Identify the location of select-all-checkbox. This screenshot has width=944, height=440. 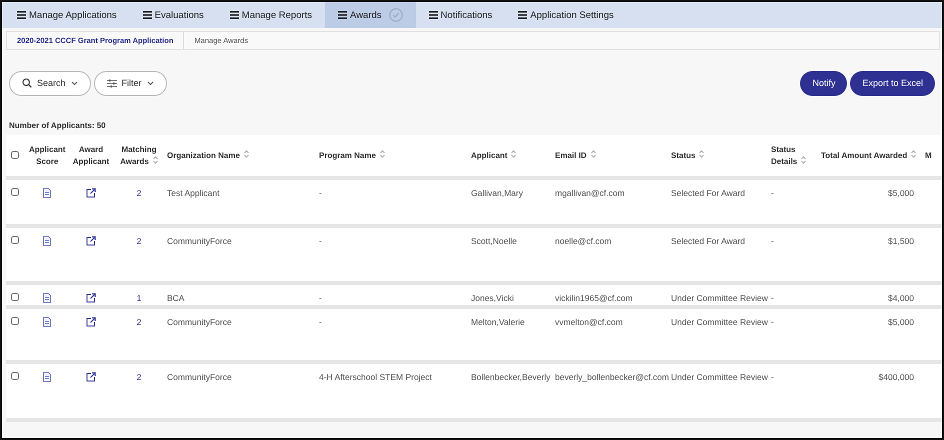
(15, 154).